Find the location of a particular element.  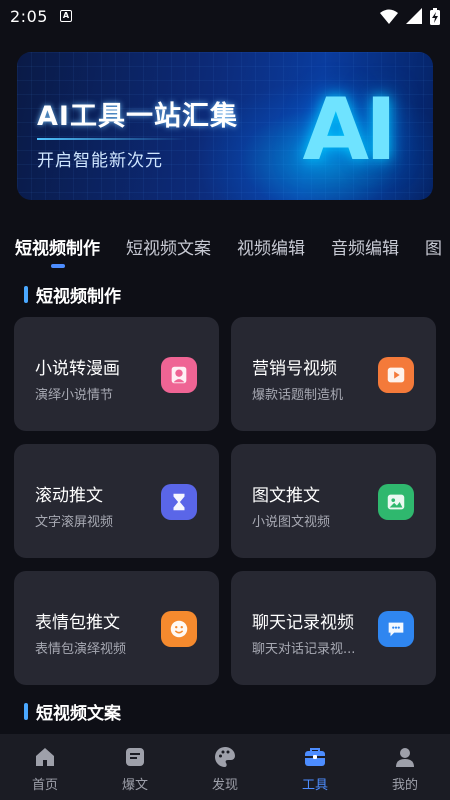

nav-home: 首页 is located at coordinates (45, 768).